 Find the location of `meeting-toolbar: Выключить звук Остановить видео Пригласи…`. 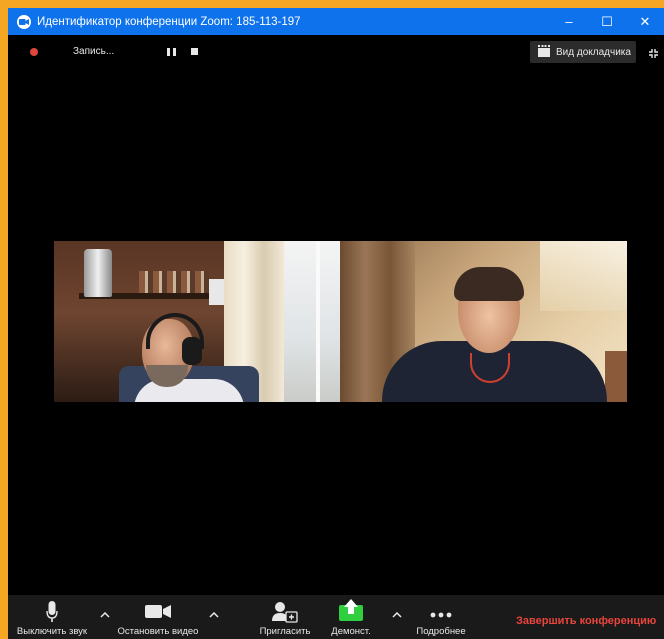

meeting-toolbar: Выключить звук Остановить видео Пригласи… is located at coordinates (336, 617).